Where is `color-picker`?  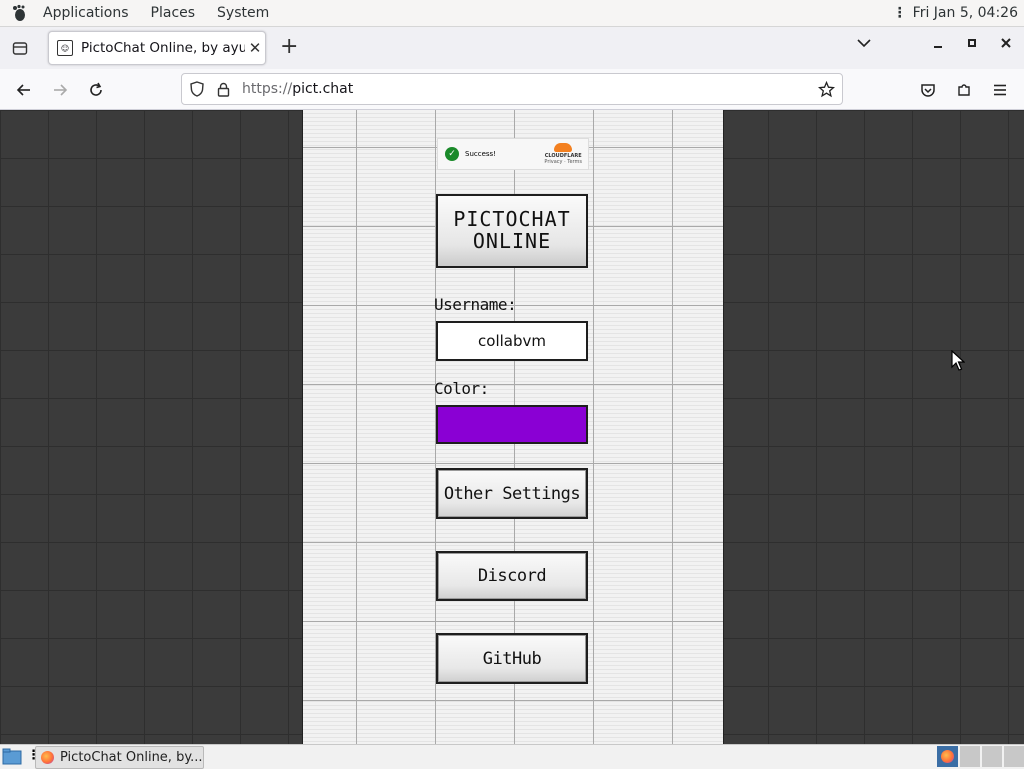
color-picker is located at coordinates (512, 424).